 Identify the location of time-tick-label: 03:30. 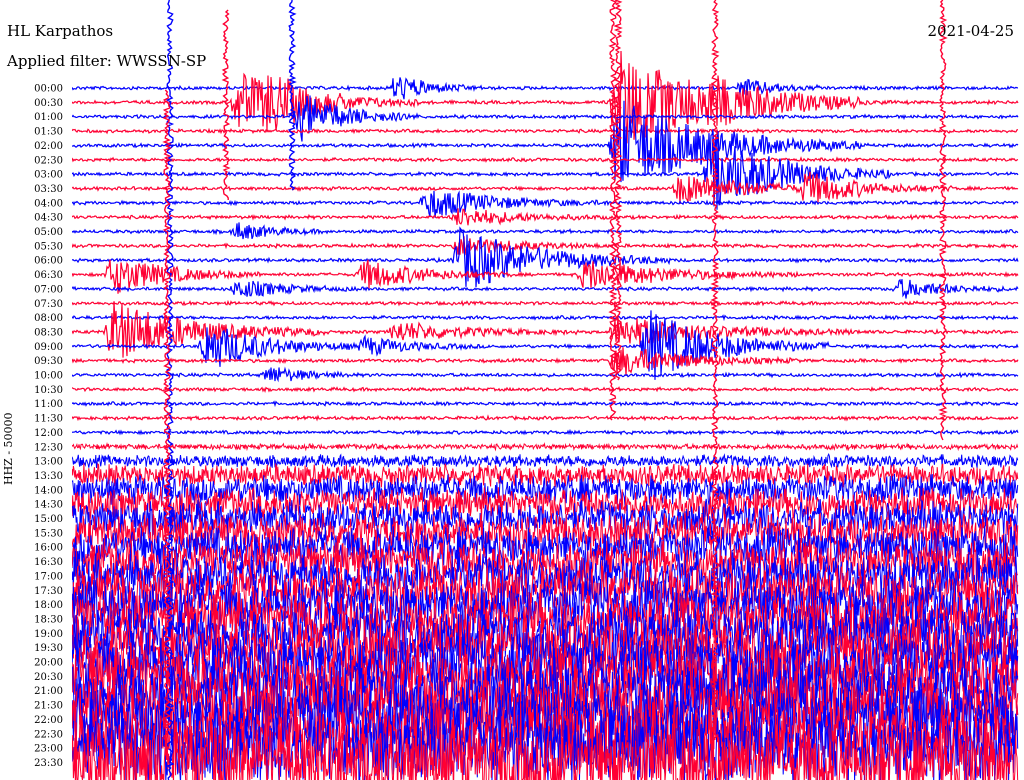
(48, 189).